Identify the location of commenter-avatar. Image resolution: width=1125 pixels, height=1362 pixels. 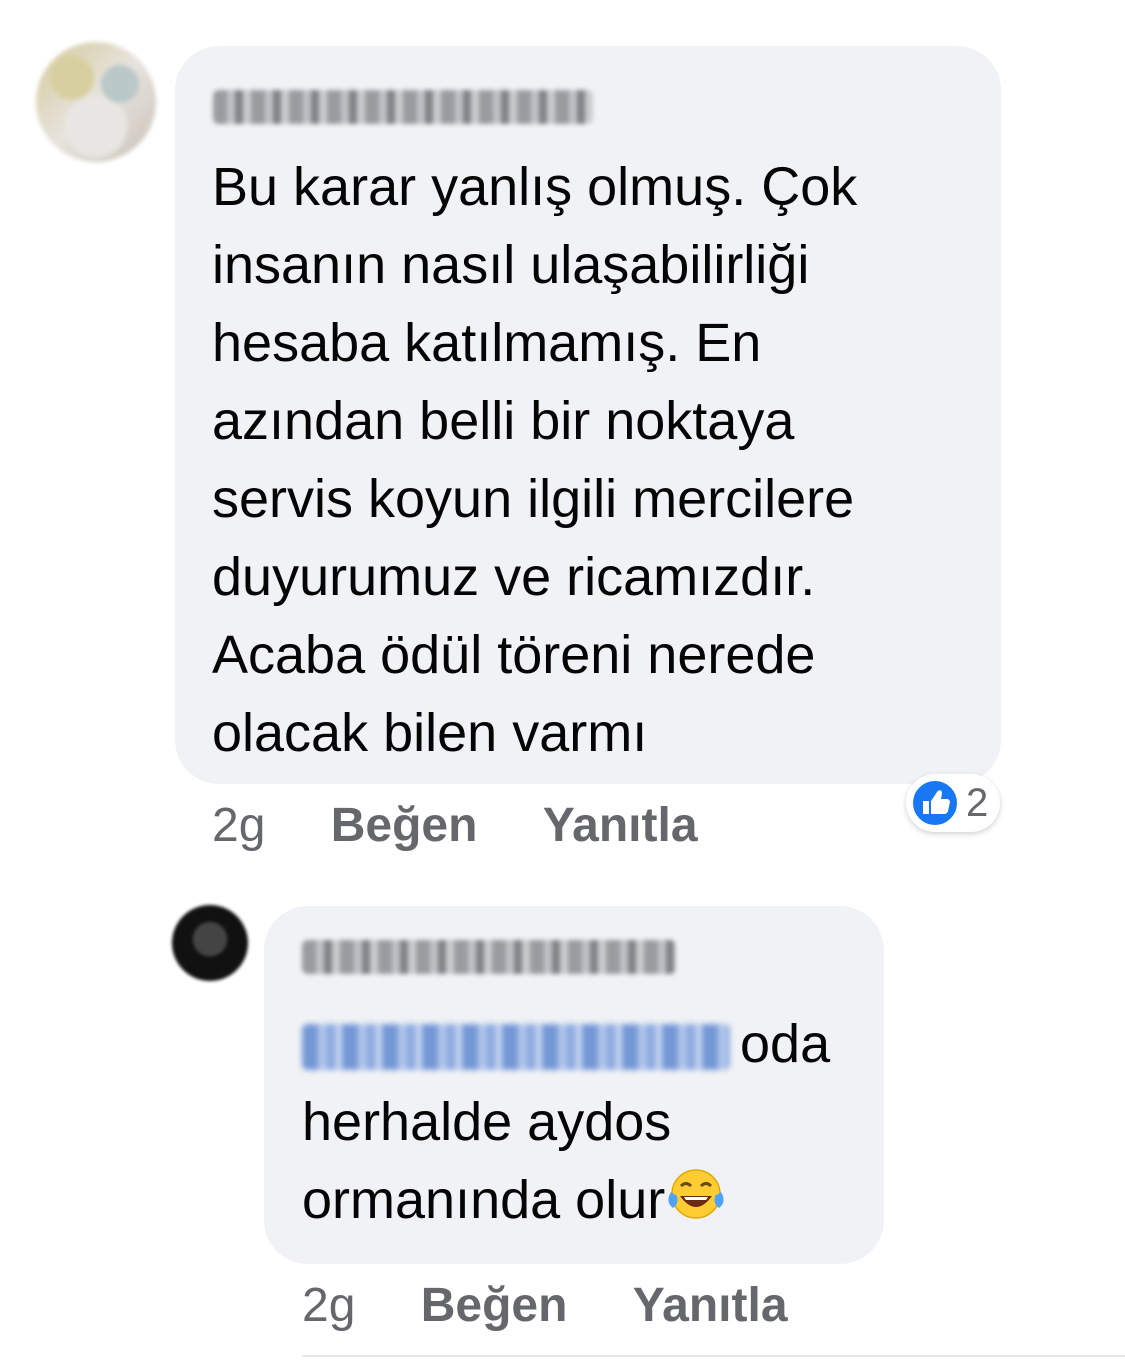
(96, 102).